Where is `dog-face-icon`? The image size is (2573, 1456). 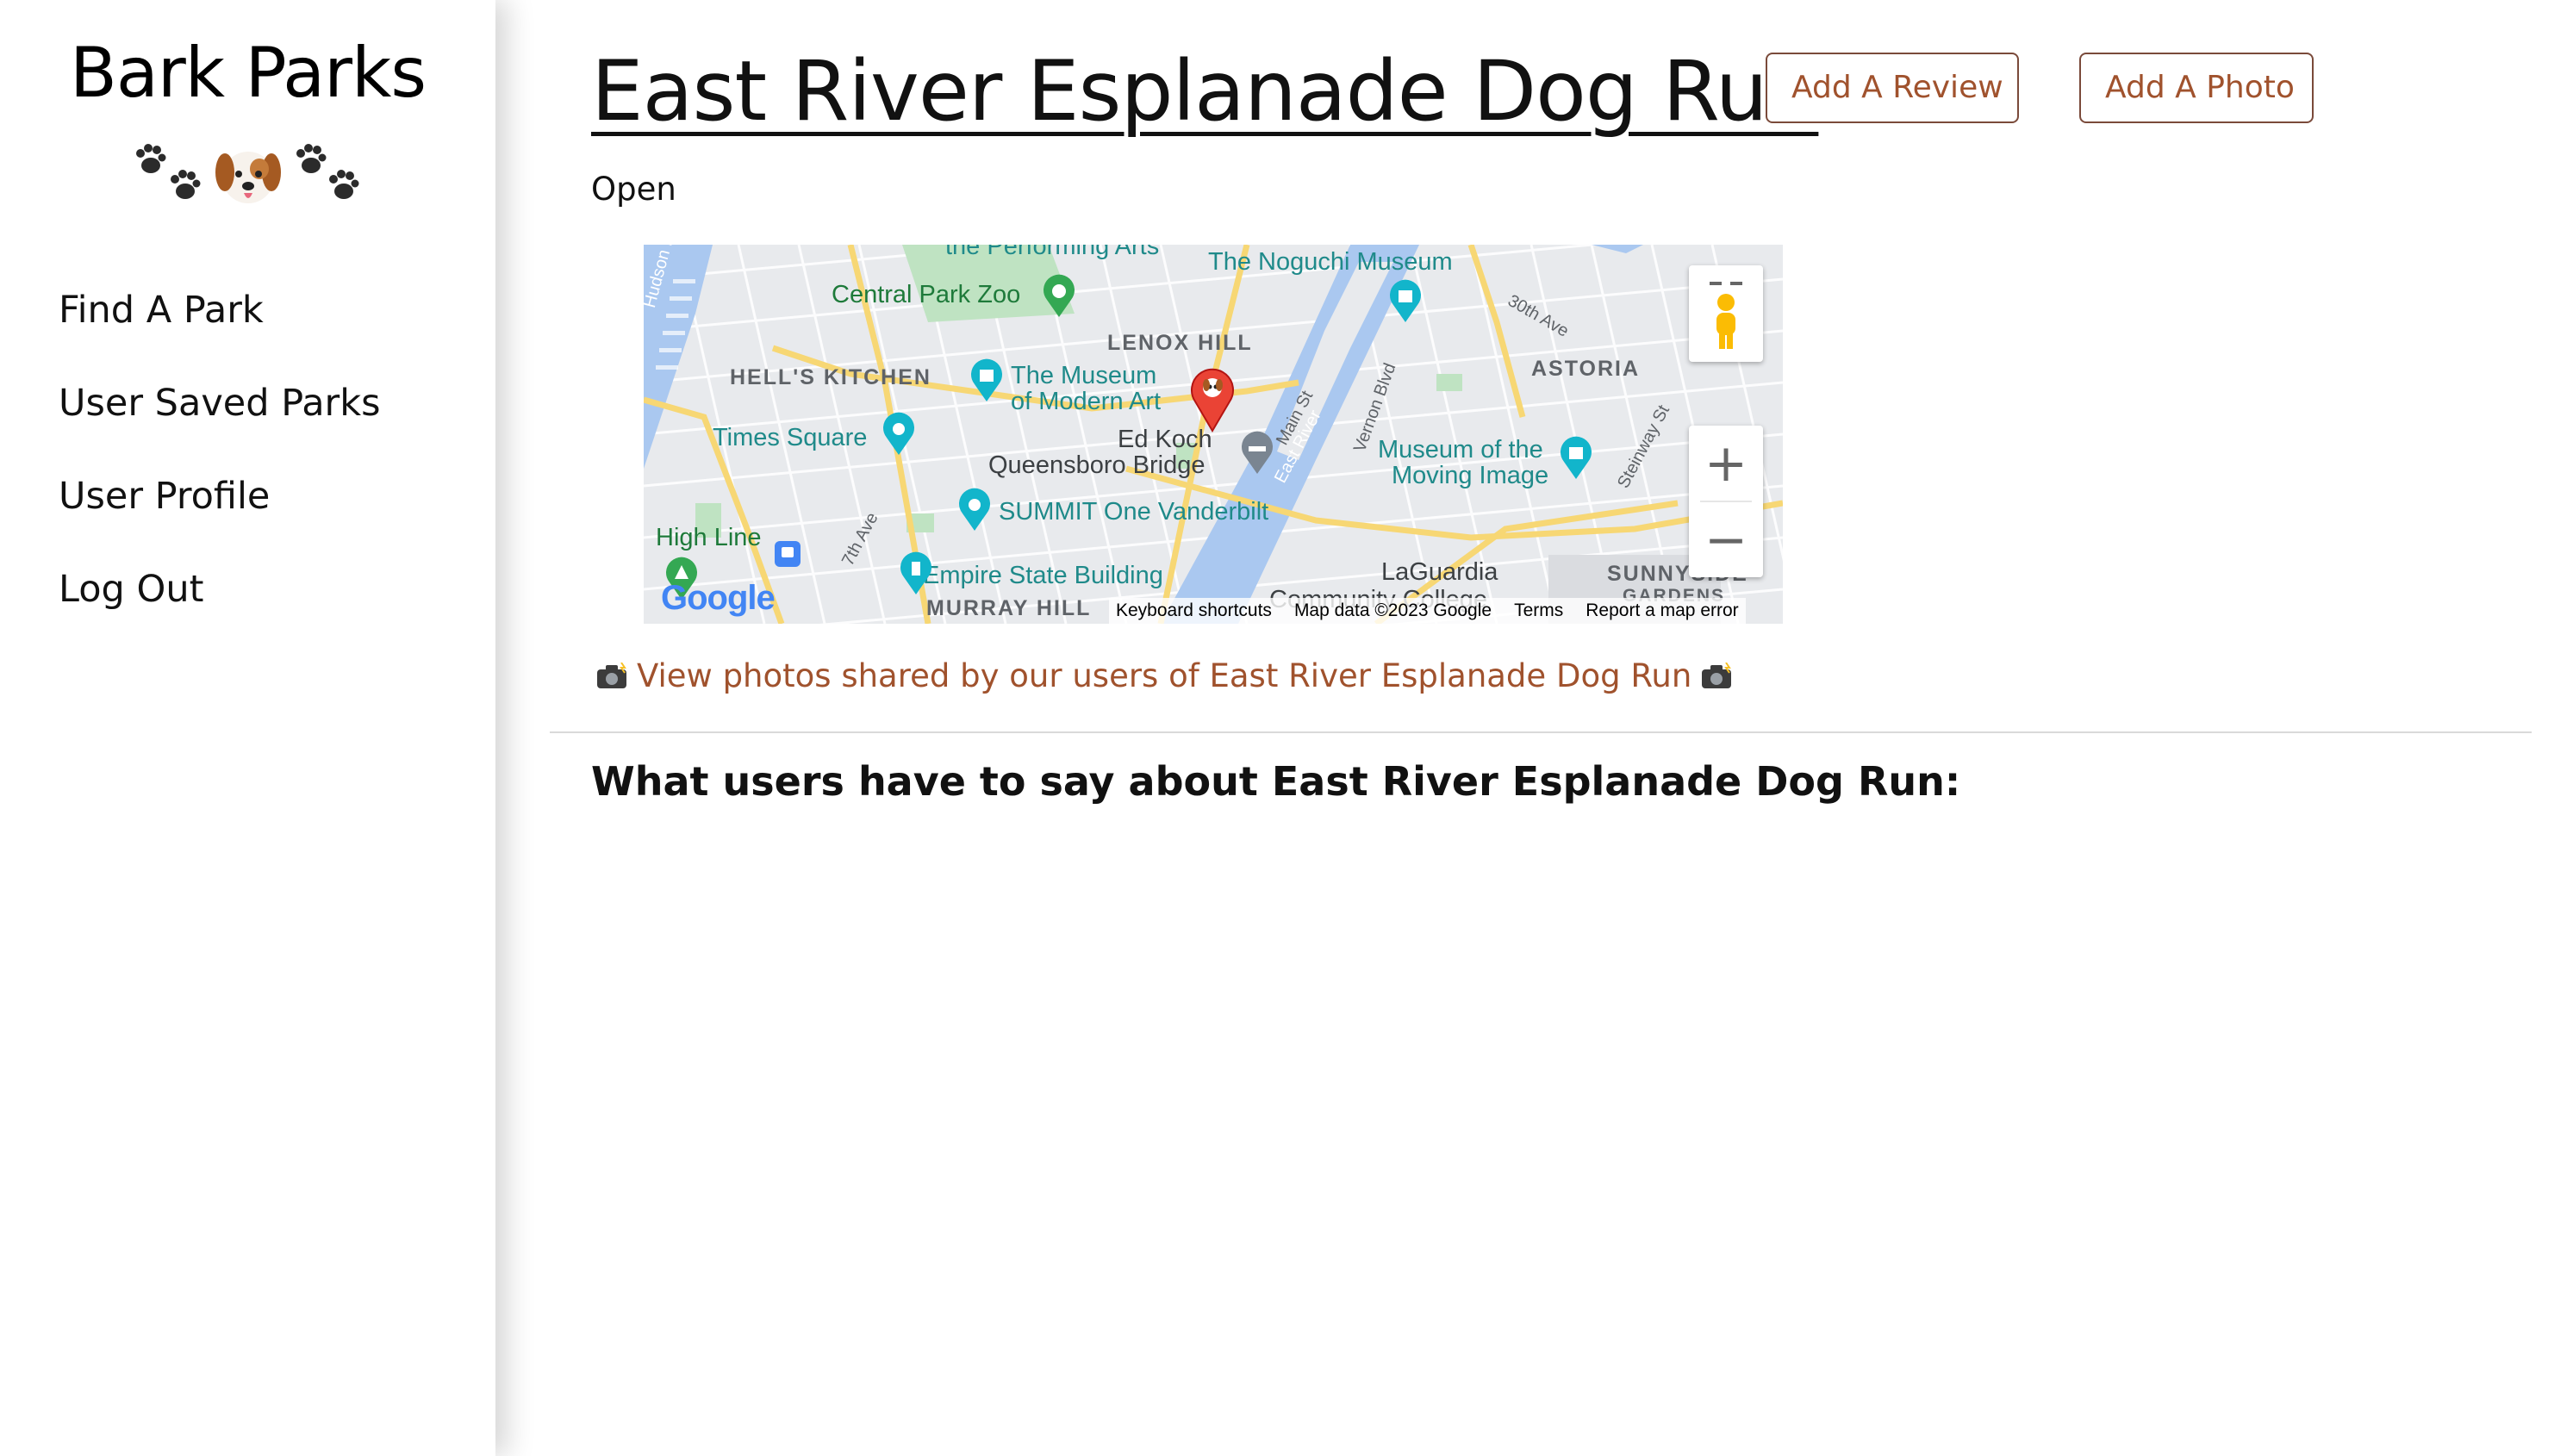
dog-face-icon is located at coordinates (248, 178).